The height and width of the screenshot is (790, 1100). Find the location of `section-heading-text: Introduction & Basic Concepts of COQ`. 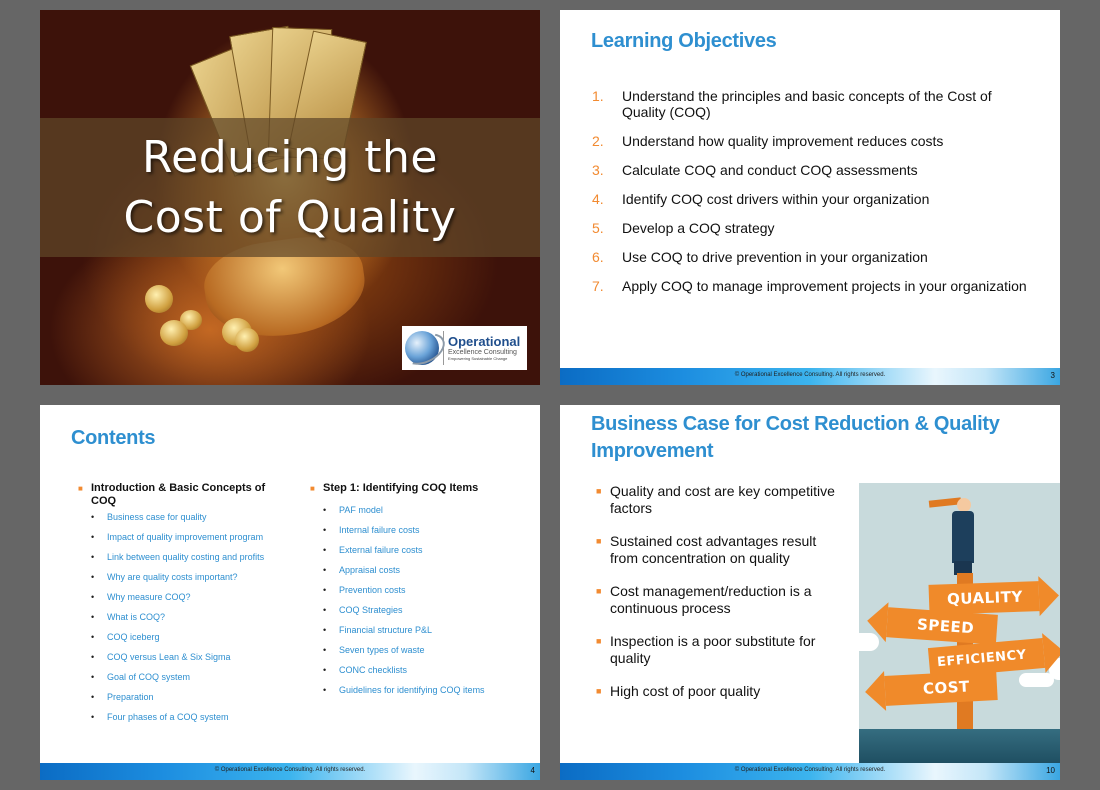

section-heading-text: Introduction & Basic Concepts of COQ is located at coordinates (178, 494).